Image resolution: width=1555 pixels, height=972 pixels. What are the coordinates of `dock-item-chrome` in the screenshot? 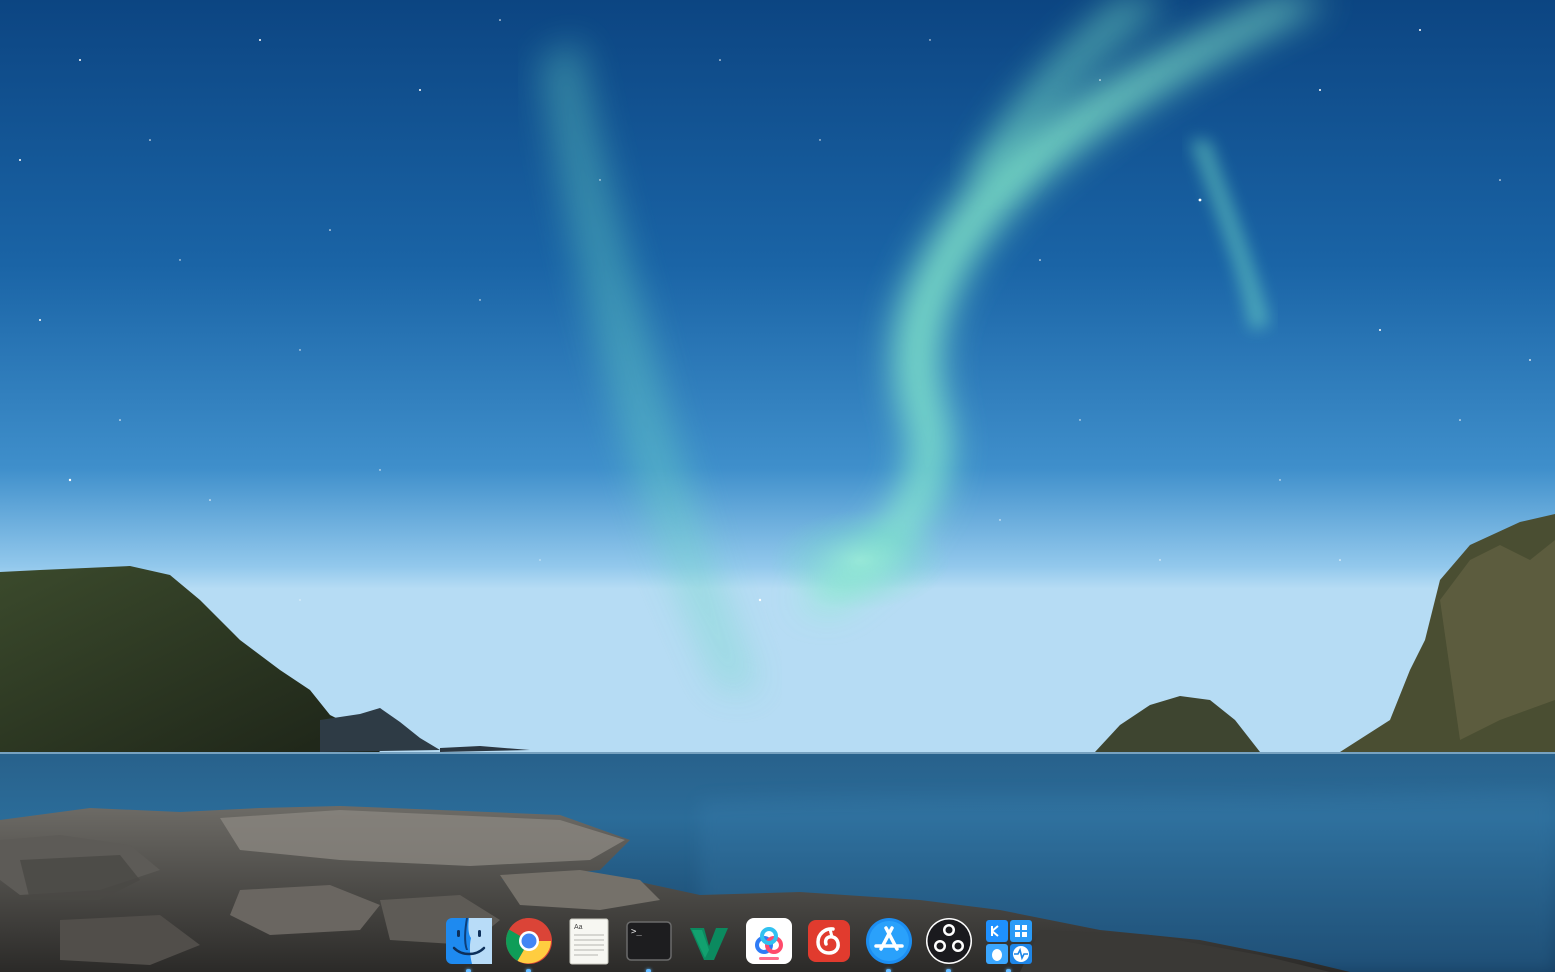 It's located at (529, 944).